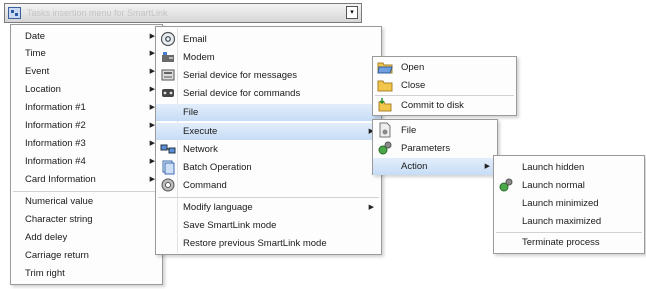 This screenshot has width=646, height=289. What do you see at coordinates (553, 185) in the screenshot?
I see `menu-item-label: Launch normal` at bounding box center [553, 185].